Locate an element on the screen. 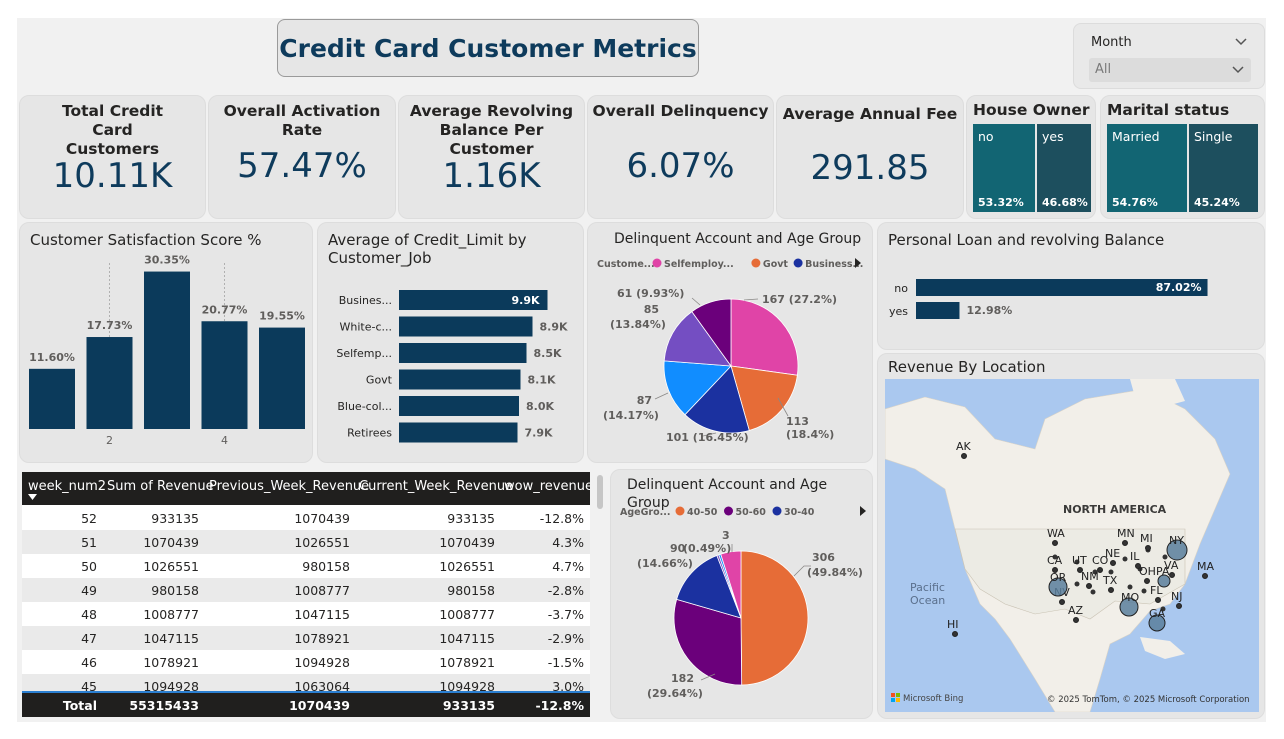 Image resolution: width=1284 pixels, height=739 pixels. map-bubble-hi is located at coordinates (955, 634).